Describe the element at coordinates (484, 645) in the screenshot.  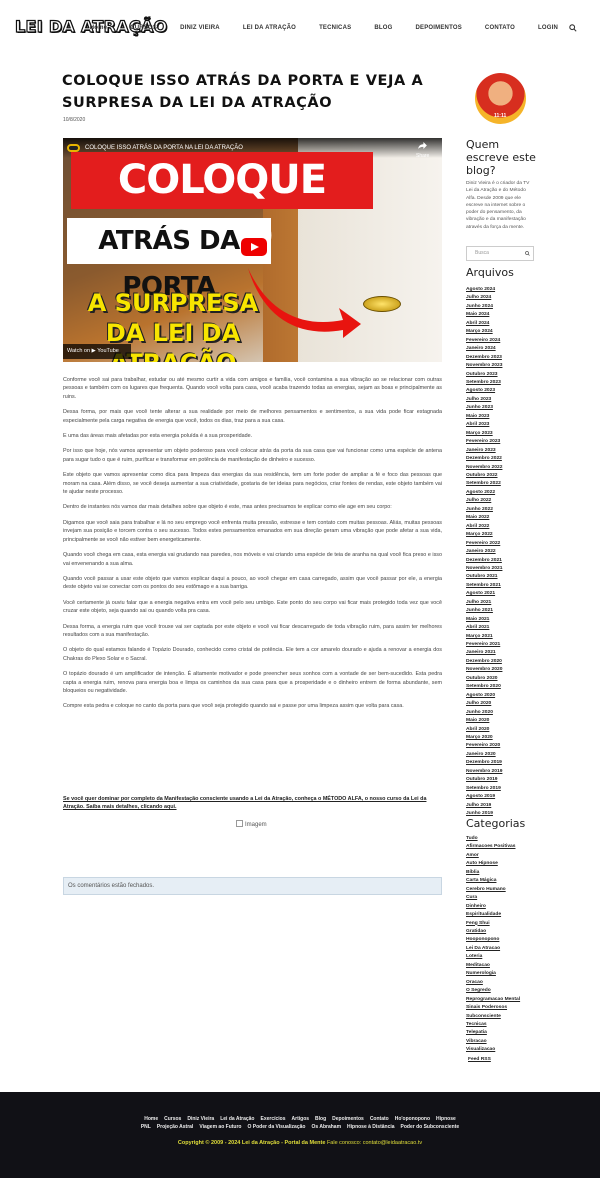
I see `archive-link: Fevereiro 2021` at that location.